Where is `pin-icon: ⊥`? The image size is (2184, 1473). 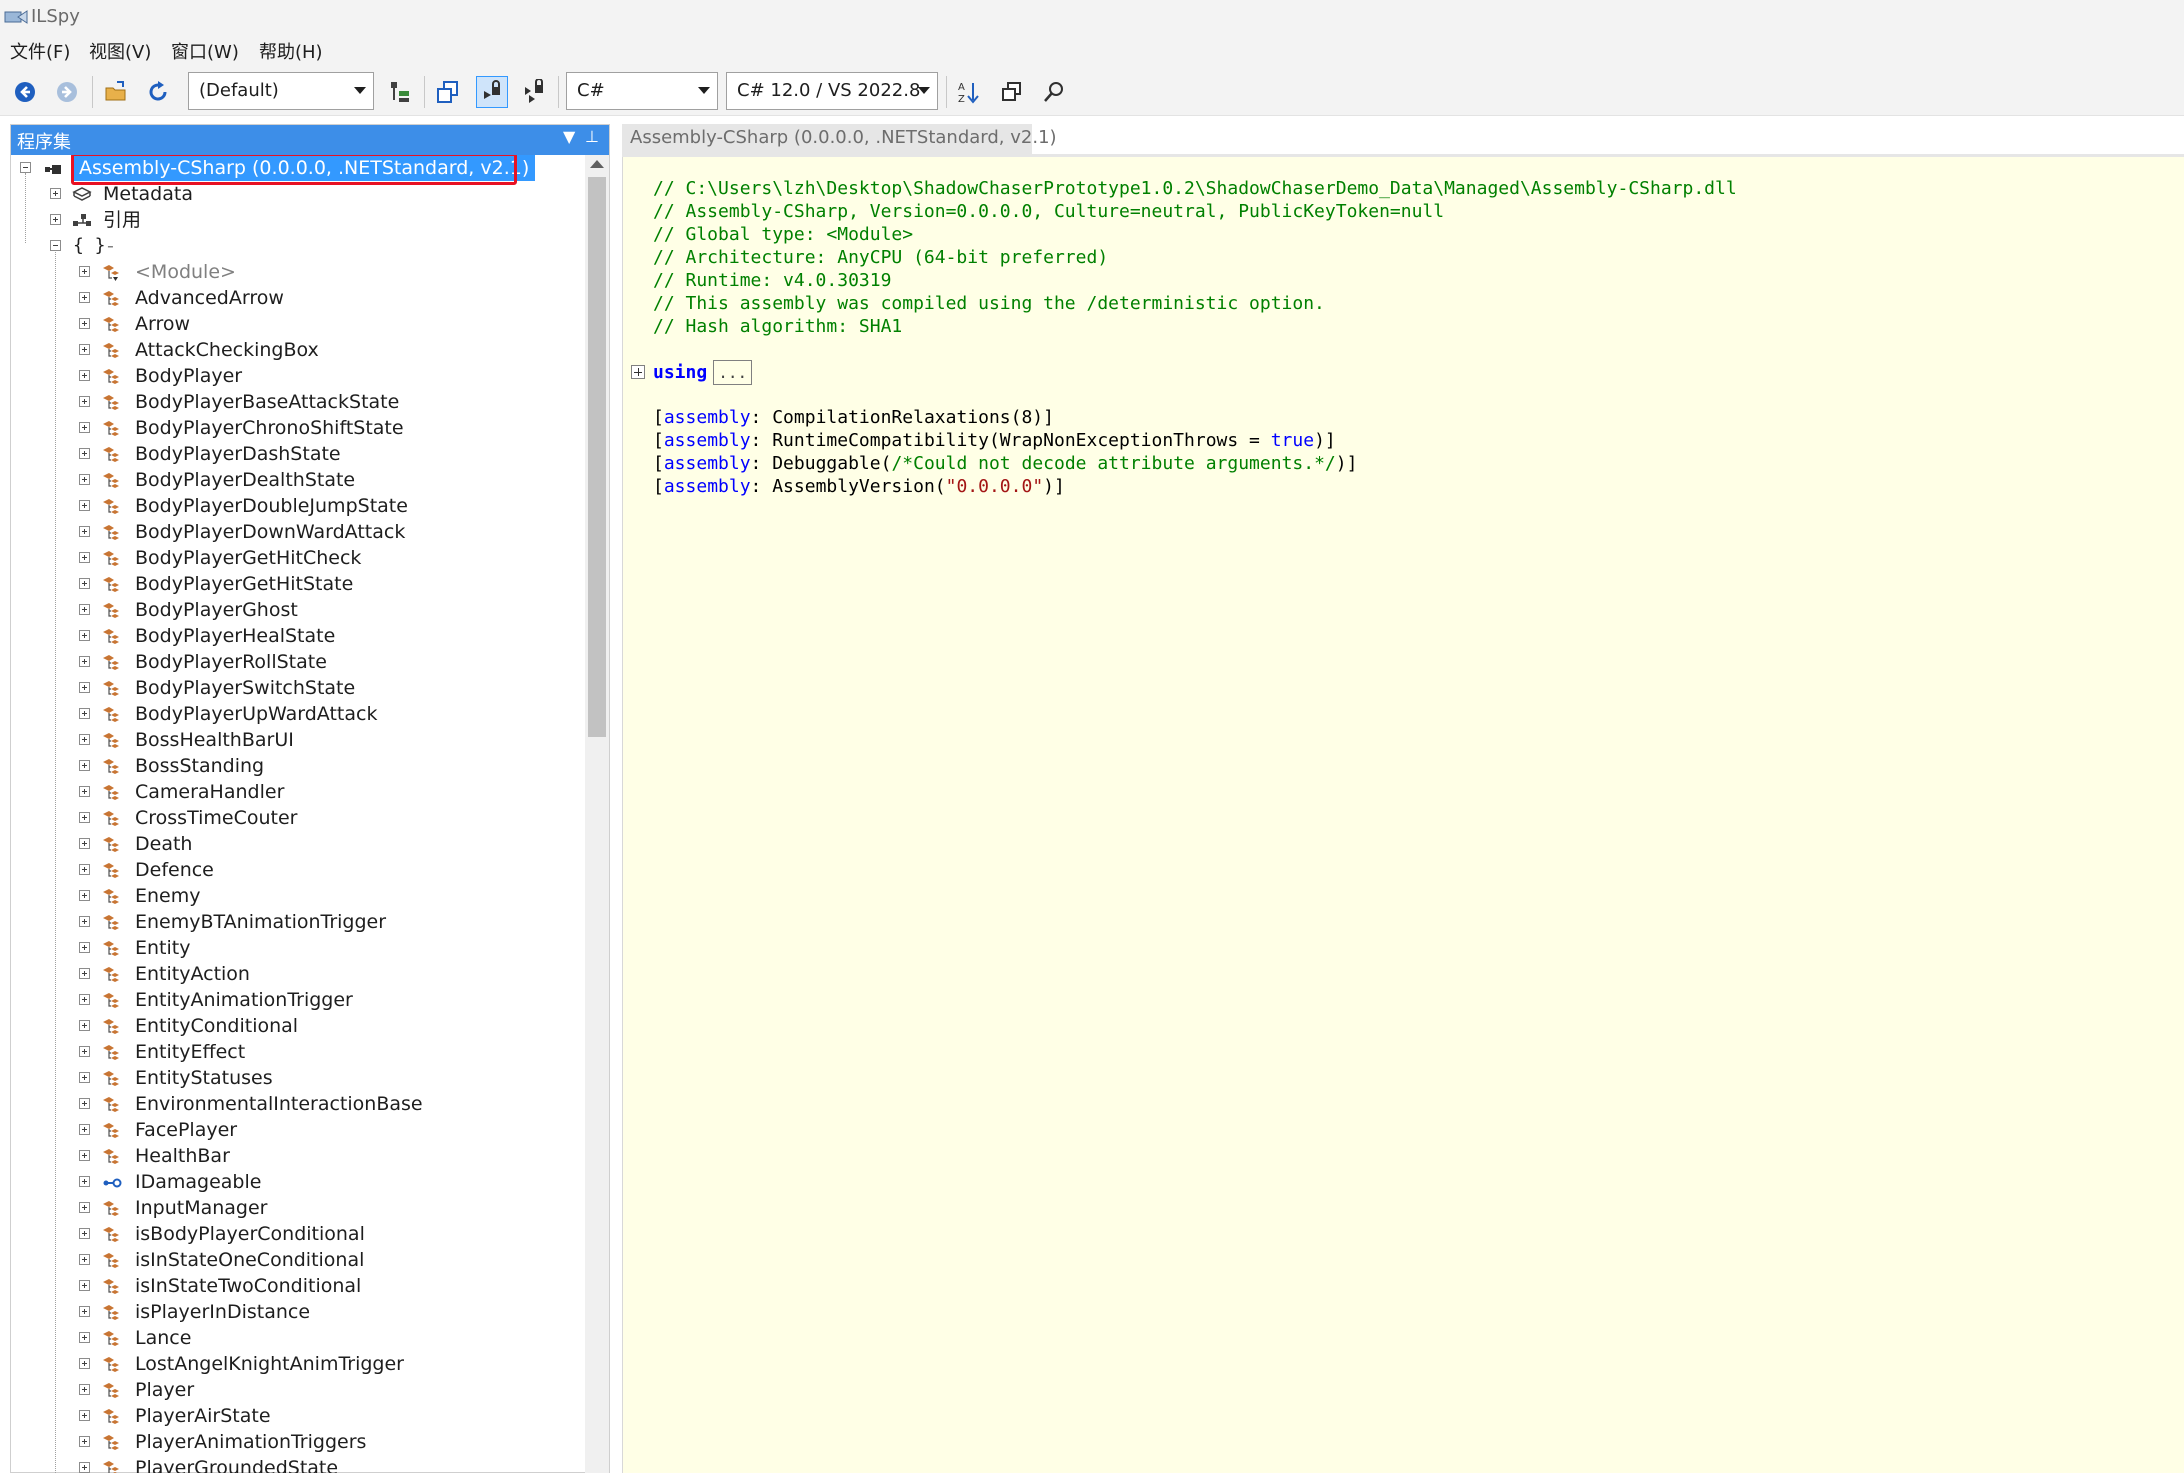 pin-icon: ⊥ is located at coordinates (592, 136).